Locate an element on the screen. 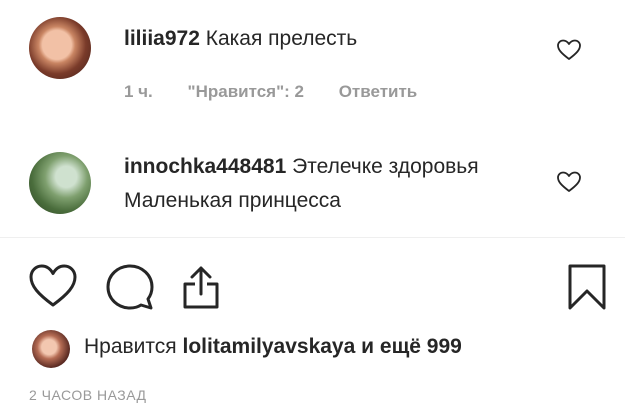  bookmark-icon is located at coordinates (587, 287).